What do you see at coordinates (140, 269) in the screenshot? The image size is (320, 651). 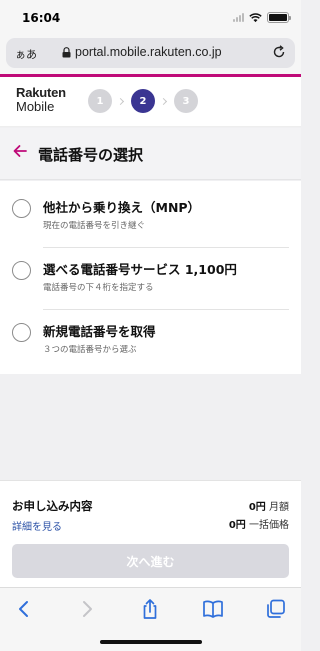 I see `option-title: 選べる電話番号サービス 1,100円` at bounding box center [140, 269].